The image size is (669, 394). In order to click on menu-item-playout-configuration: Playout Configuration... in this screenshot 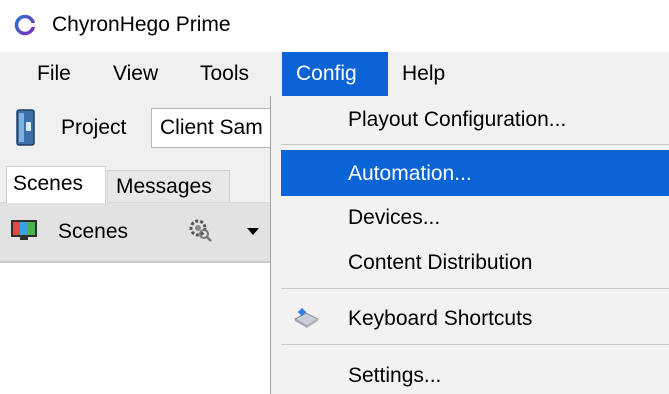, I will do `click(457, 120)`.